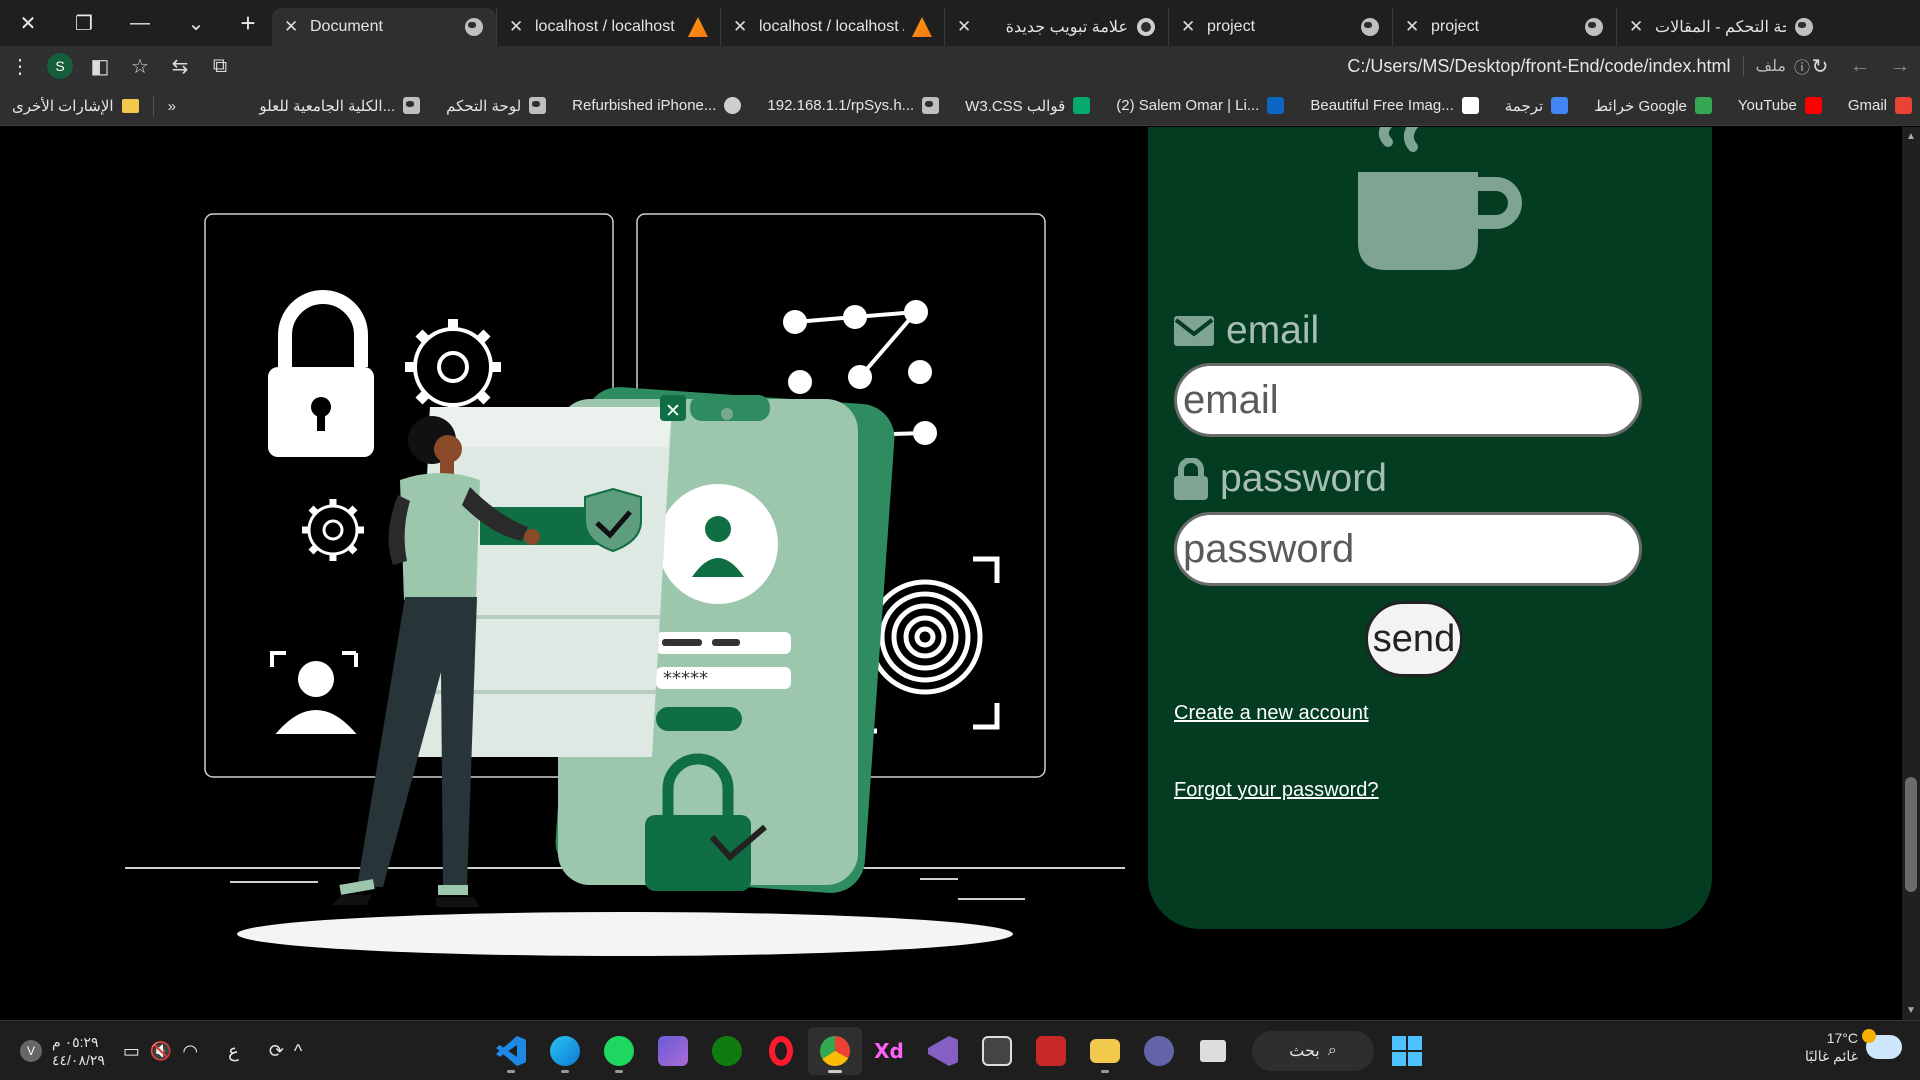  Describe the element at coordinates (276, 1051) in the screenshot. I see `sync-icon: ⟳` at that location.